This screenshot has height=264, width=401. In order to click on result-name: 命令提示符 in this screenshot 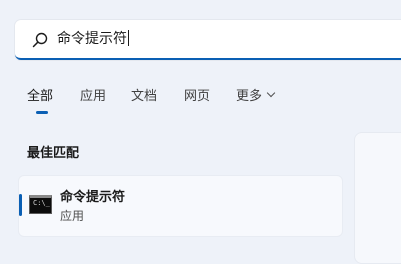, I will do `click(93, 197)`.